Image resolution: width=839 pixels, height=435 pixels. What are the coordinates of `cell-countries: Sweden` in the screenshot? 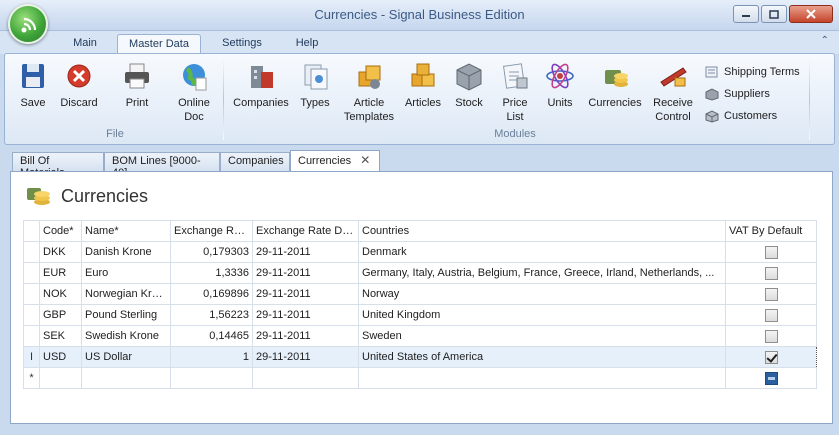 It's located at (542, 336).